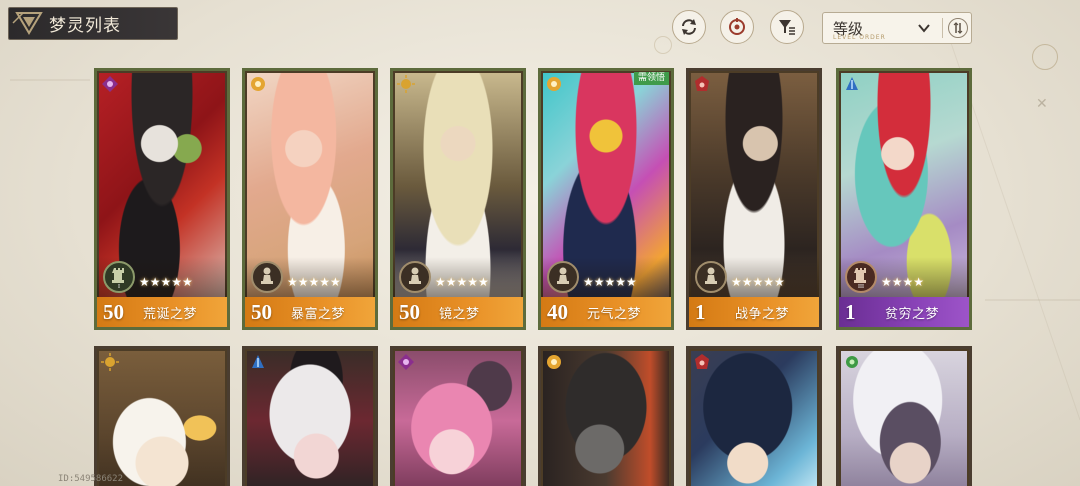 The image size is (1080, 486). I want to click on filter-icon, so click(787, 27).